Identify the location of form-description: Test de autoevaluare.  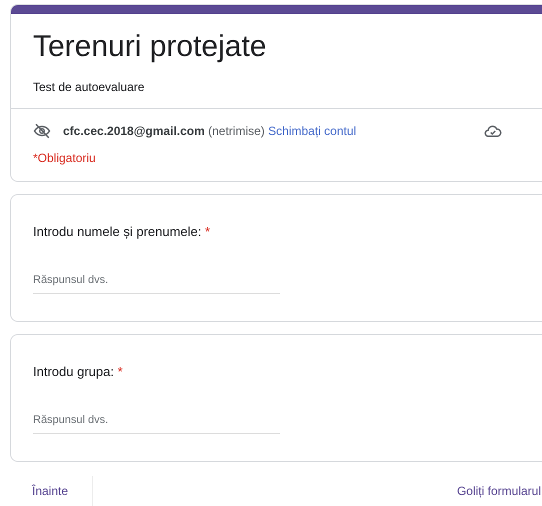
(89, 87).